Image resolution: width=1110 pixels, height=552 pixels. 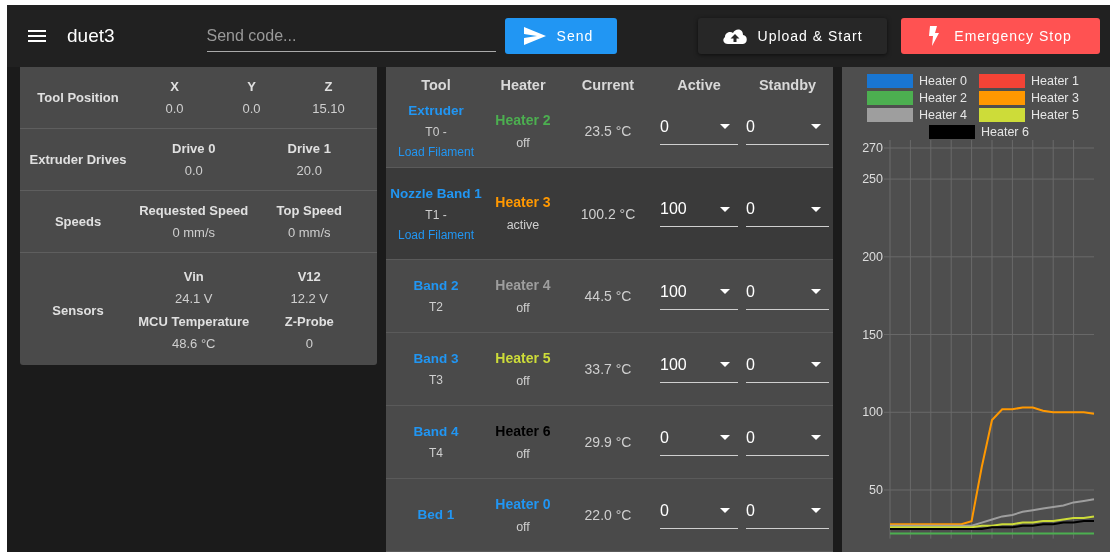 What do you see at coordinates (872, 412) in the screenshot?
I see `y-tick-label: 100` at bounding box center [872, 412].